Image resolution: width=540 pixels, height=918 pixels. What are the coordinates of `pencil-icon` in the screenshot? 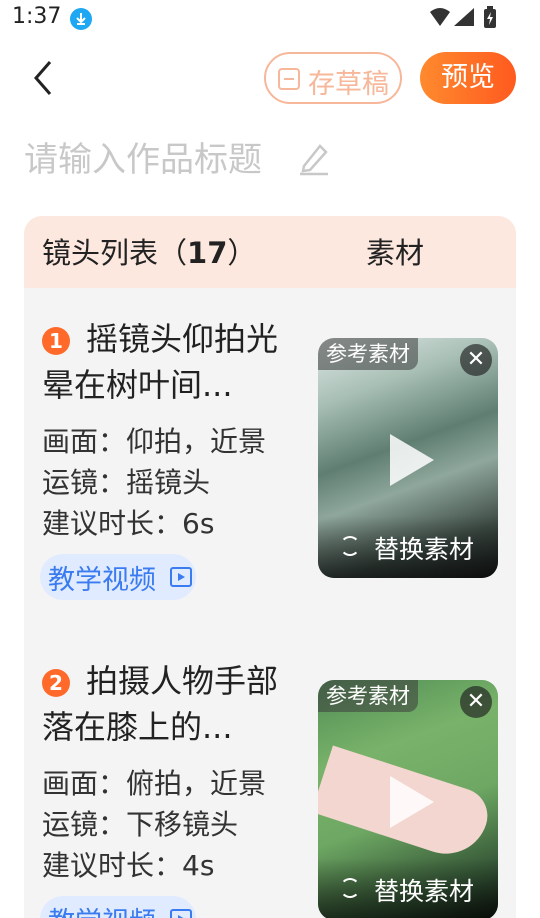 It's located at (314, 158).